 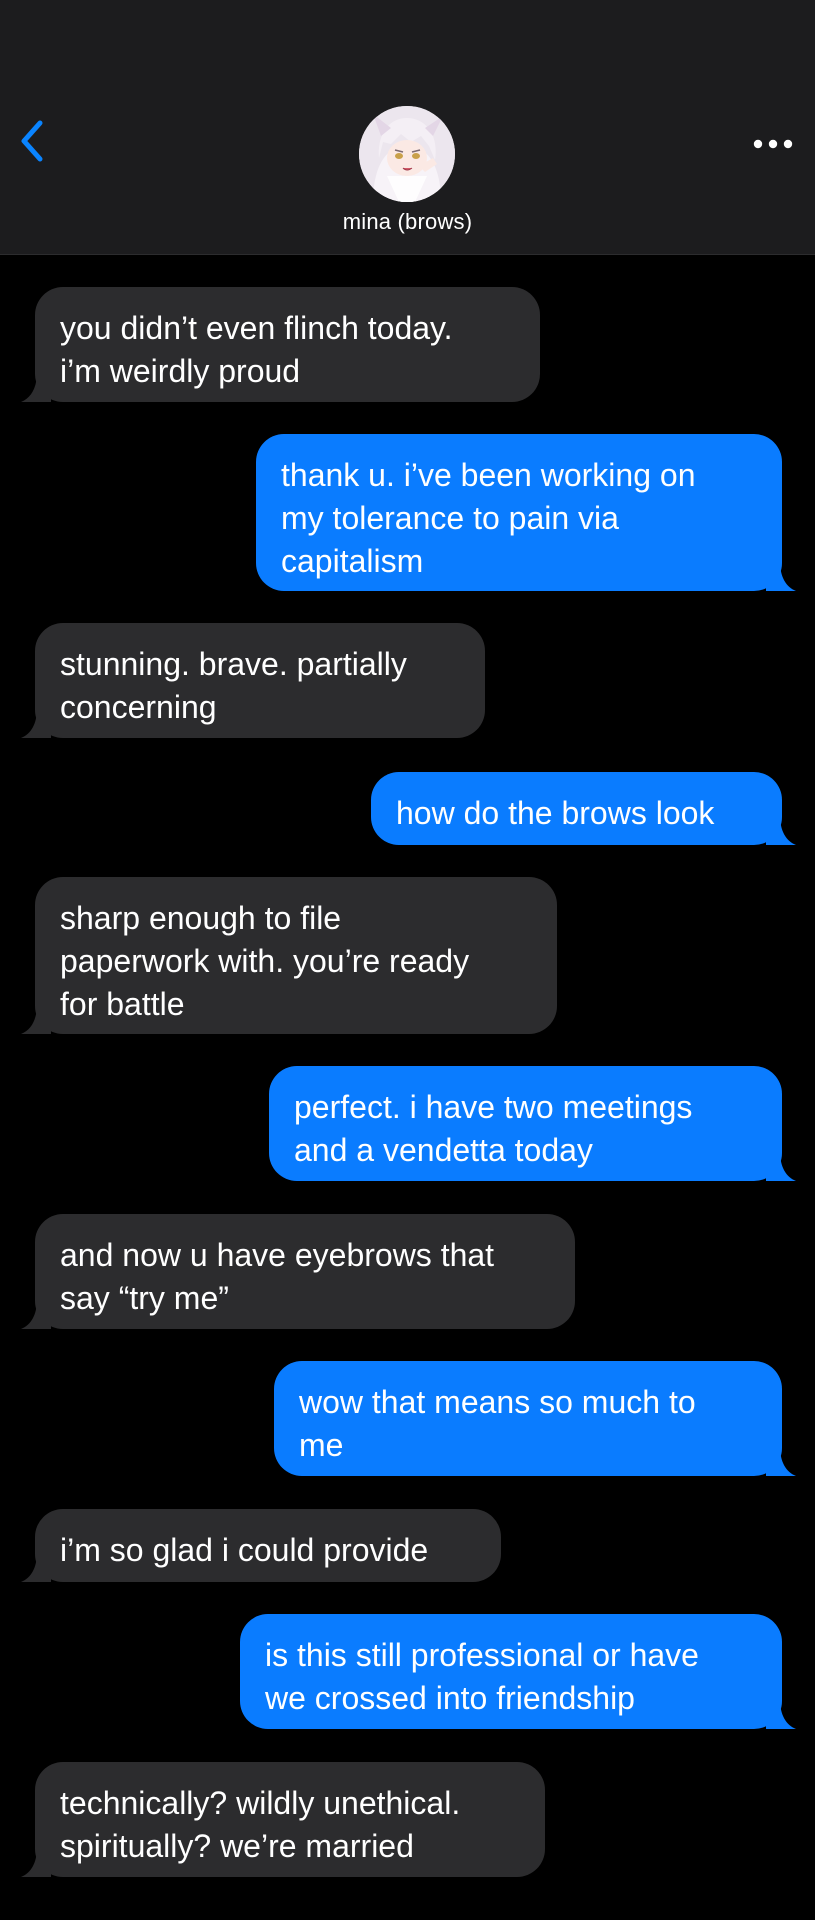 I want to click on more-options-button, so click(x=773, y=144).